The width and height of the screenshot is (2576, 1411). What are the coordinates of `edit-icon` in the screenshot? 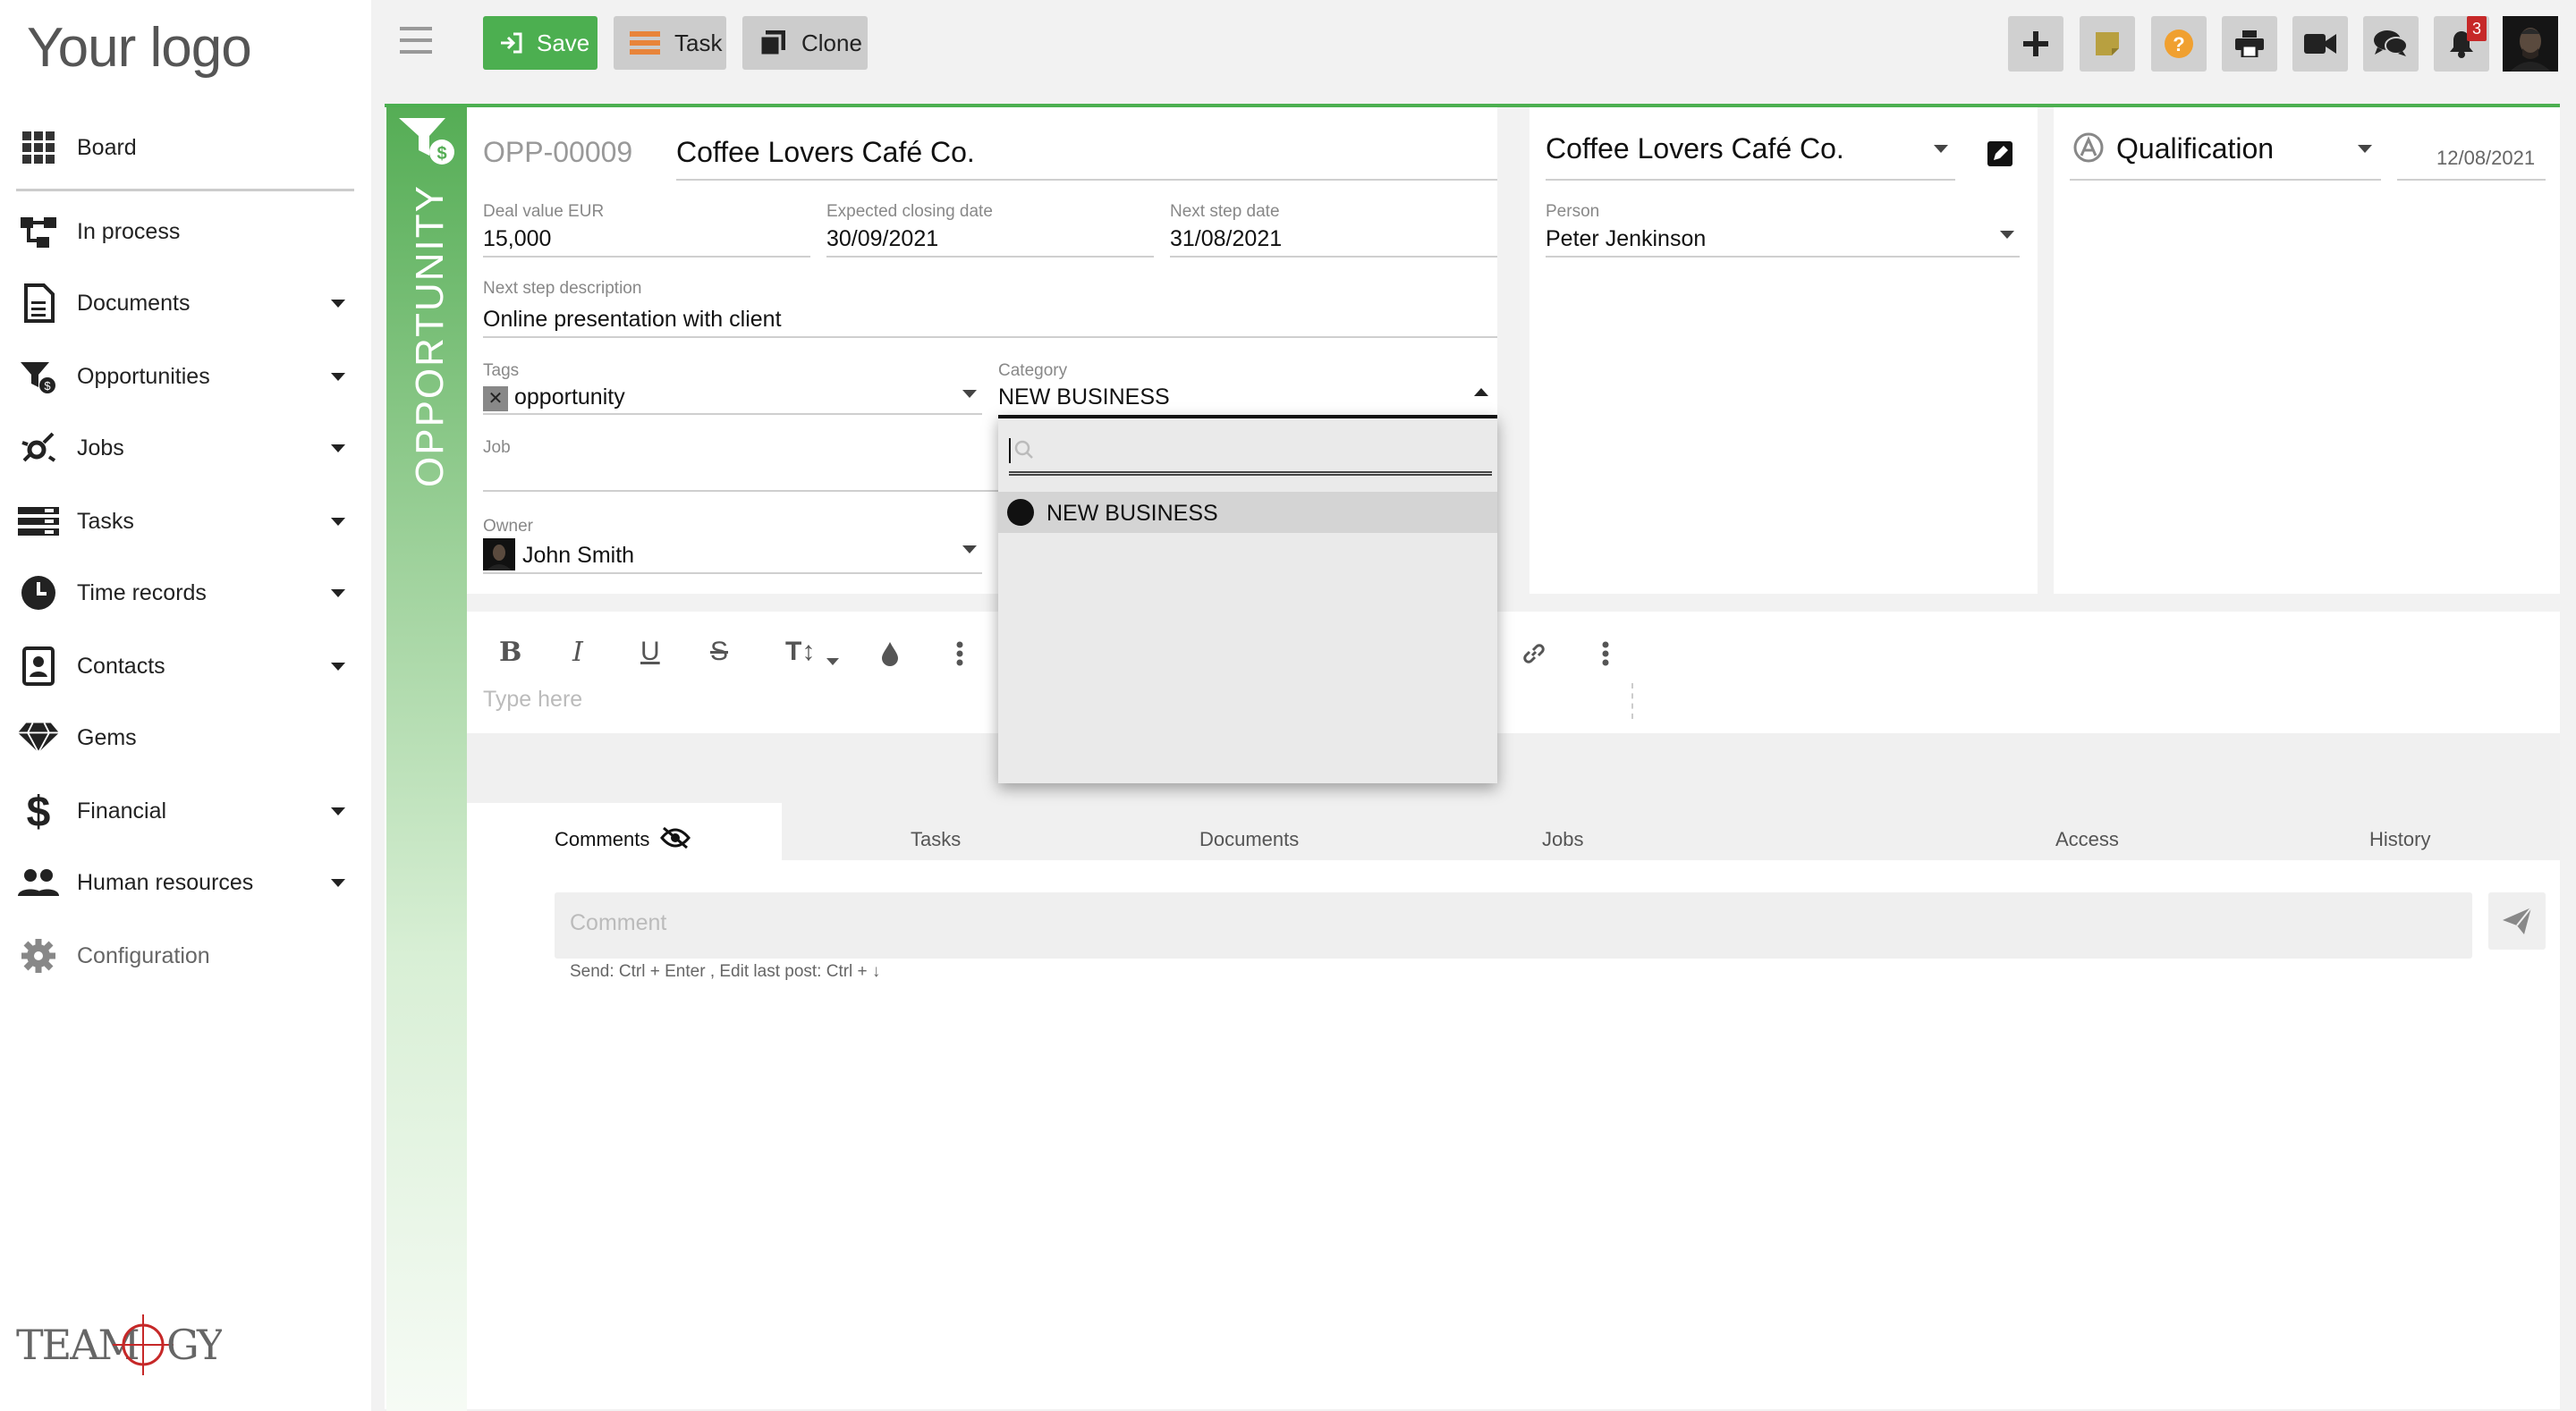 It's located at (1999, 154).